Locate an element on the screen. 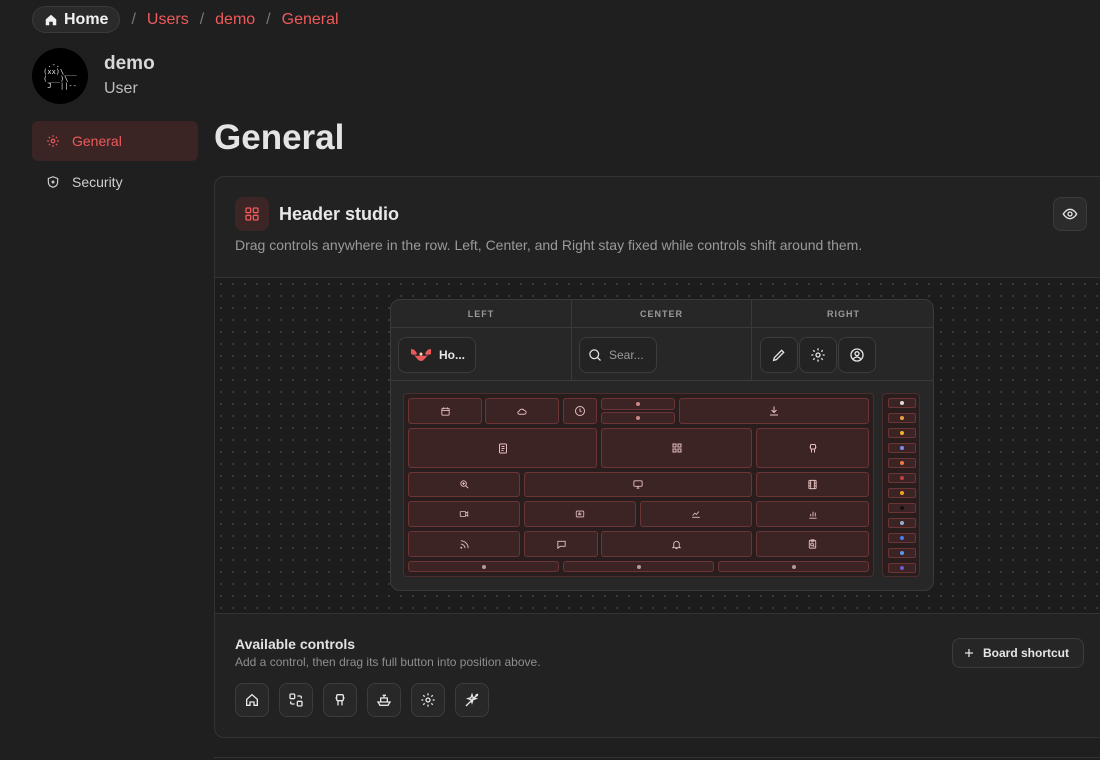  user-circle-icon is located at coordinates (857, 355).